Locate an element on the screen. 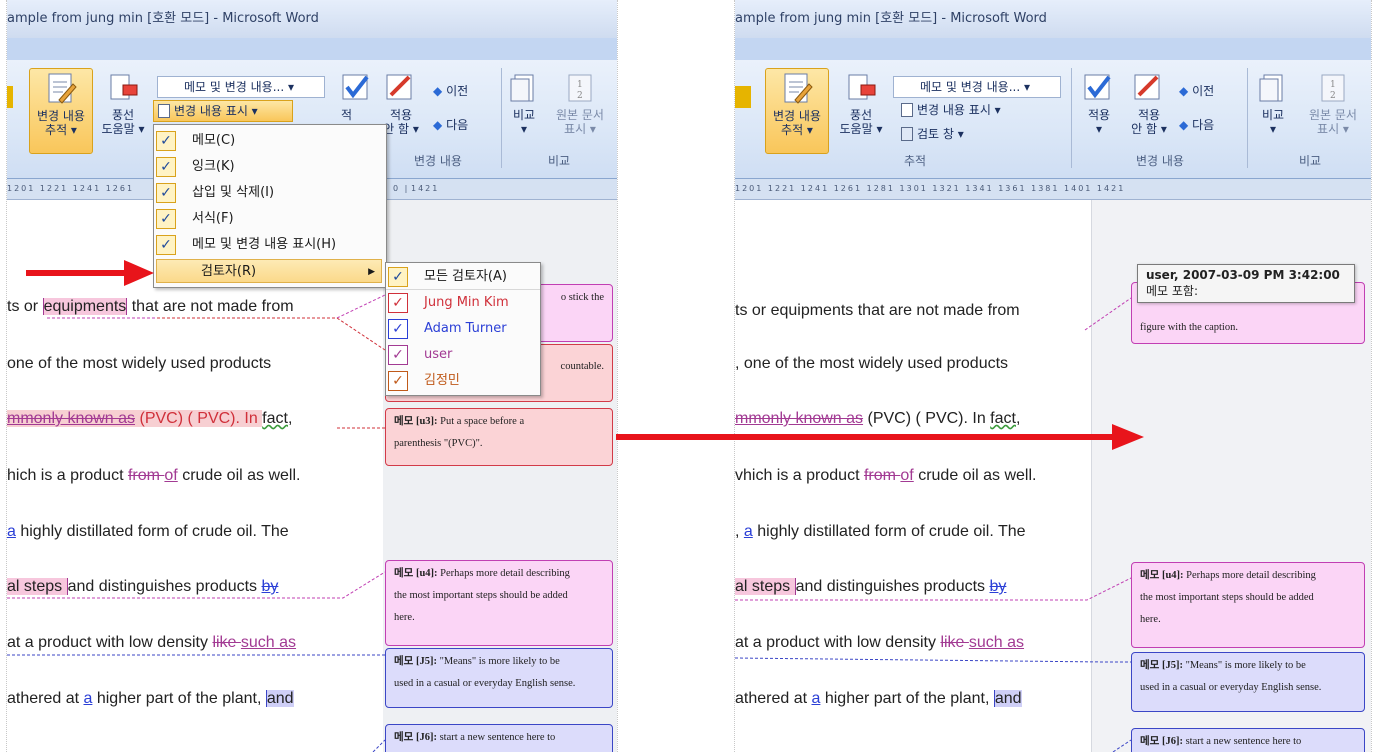 The width and height of the screenshot is (1376, 752). tooltip-body: 메모 포함: is located at coordinates (1172, 291).